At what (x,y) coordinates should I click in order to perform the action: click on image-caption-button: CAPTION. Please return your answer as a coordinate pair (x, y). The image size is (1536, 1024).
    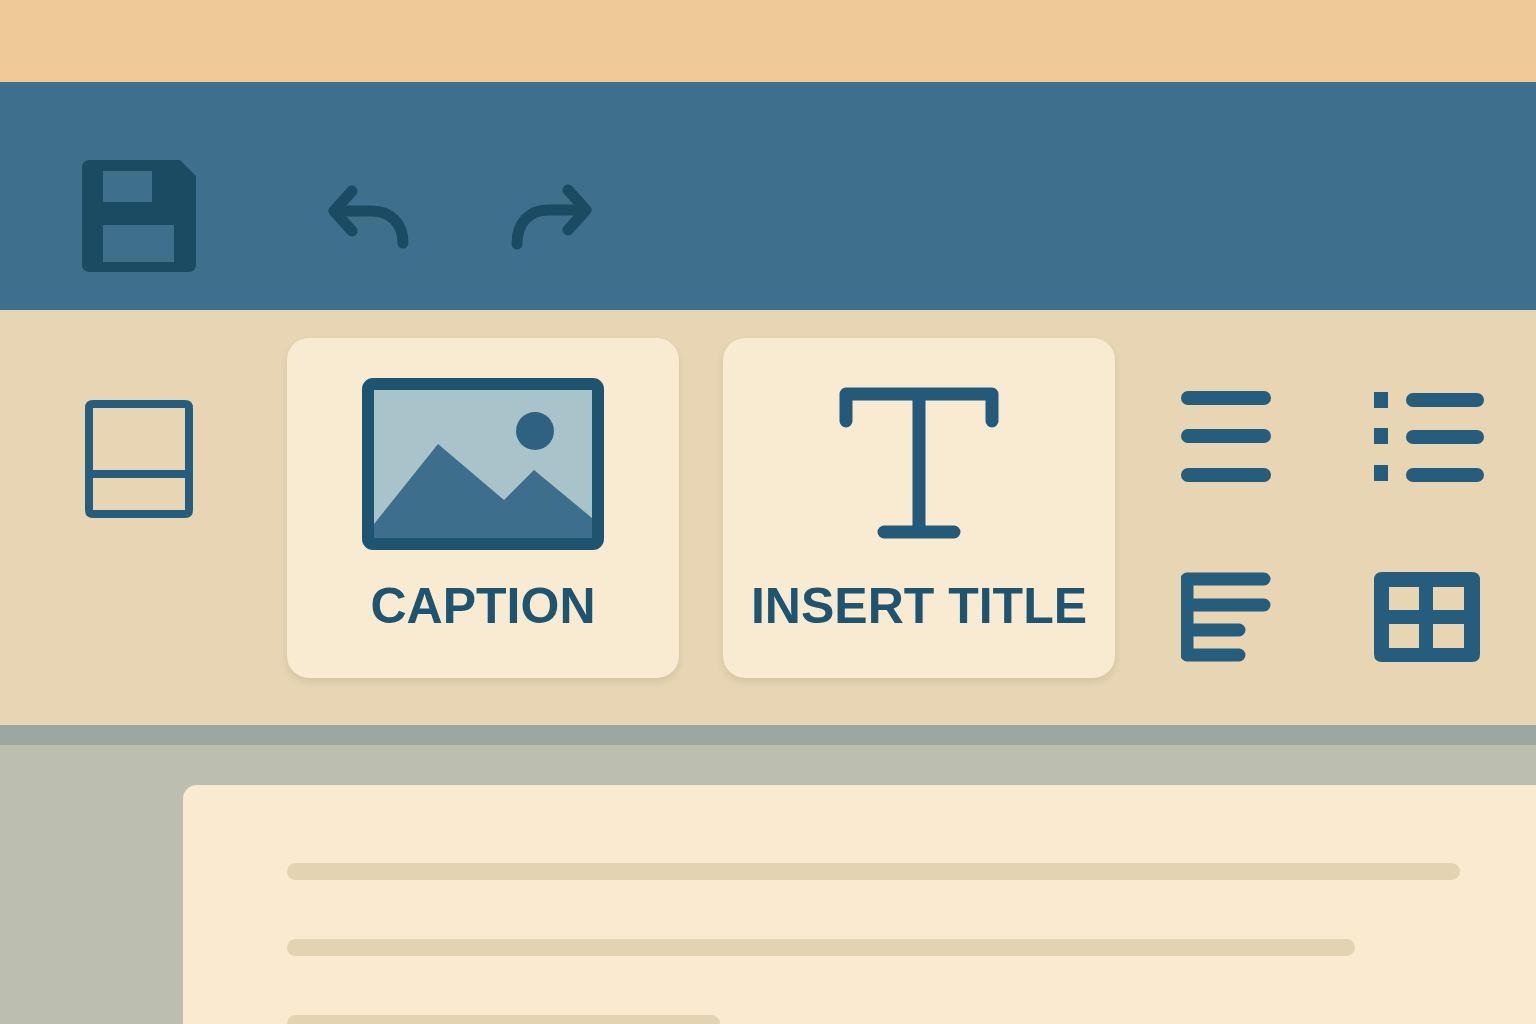
    Looking at the image, I should click on (483, 508).